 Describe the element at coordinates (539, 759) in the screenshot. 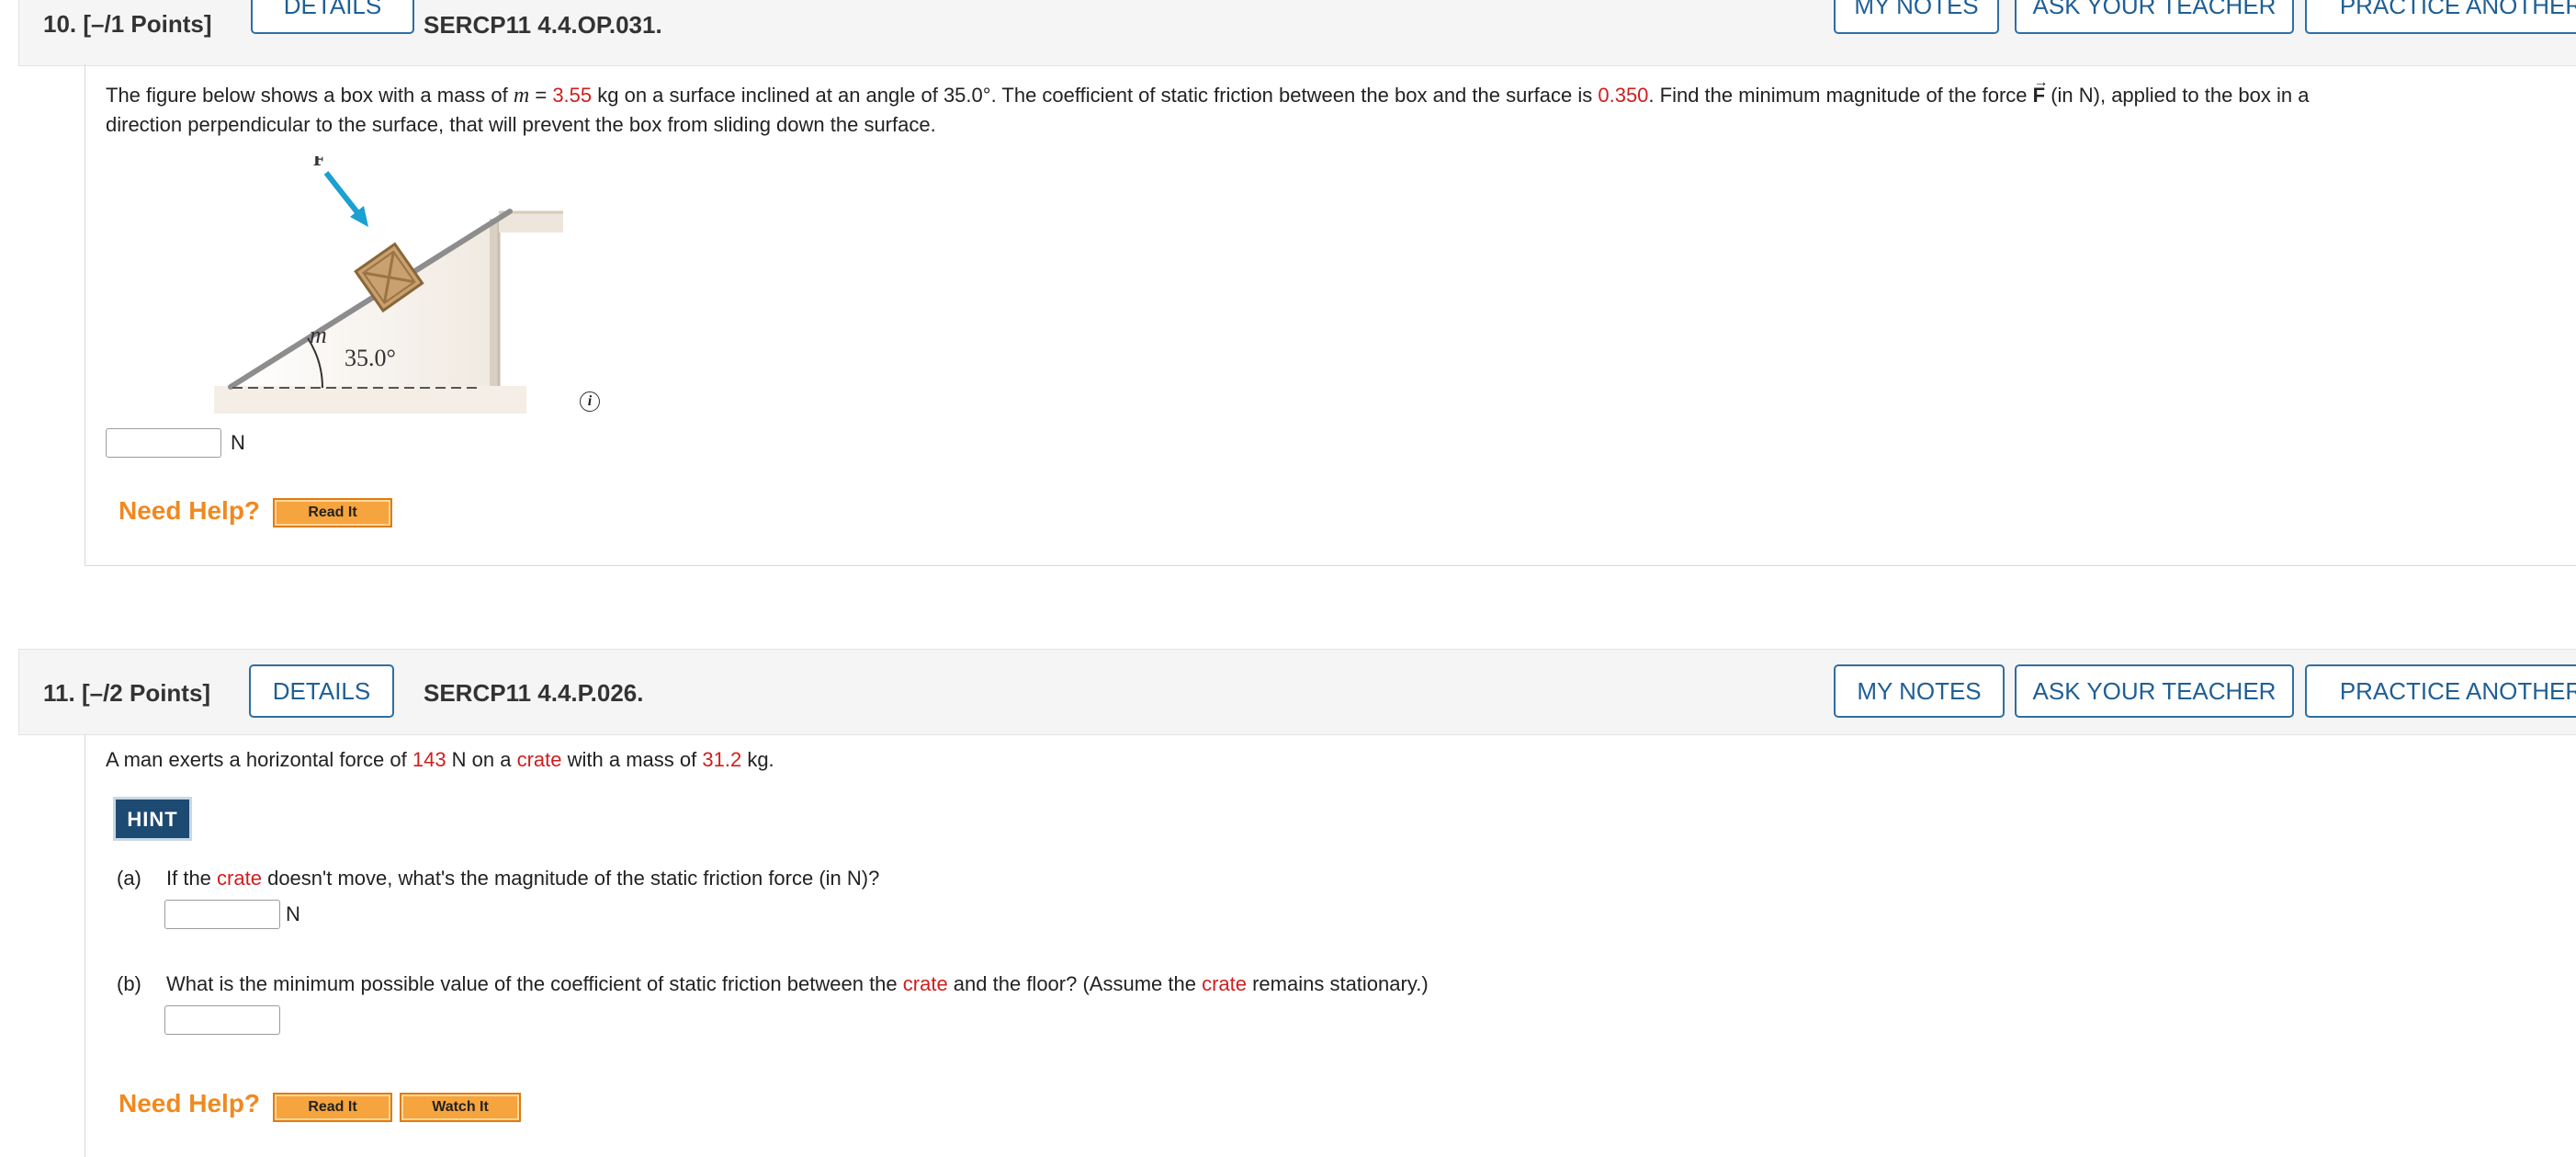

I see `q11-crate-word: crate` at that location.